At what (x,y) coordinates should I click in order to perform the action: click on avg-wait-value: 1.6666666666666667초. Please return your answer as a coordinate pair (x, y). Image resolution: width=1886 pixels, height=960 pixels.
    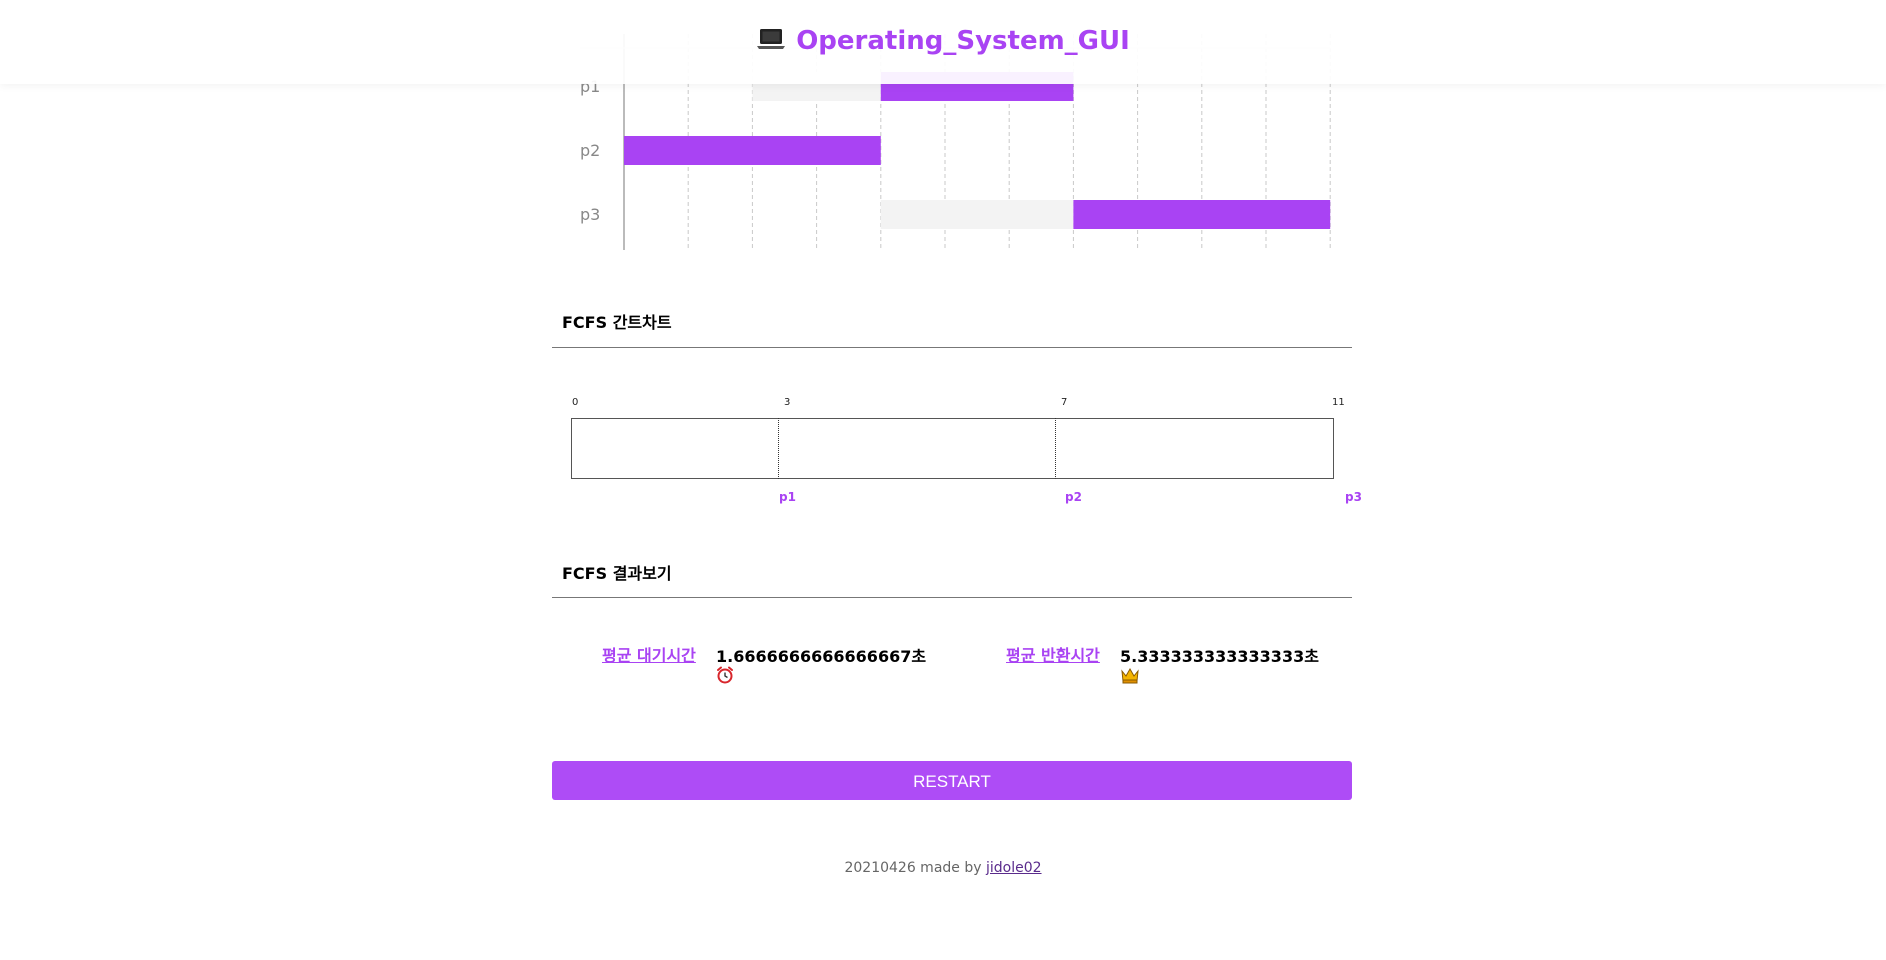
    Looking at the image, I should click on (821, 666).